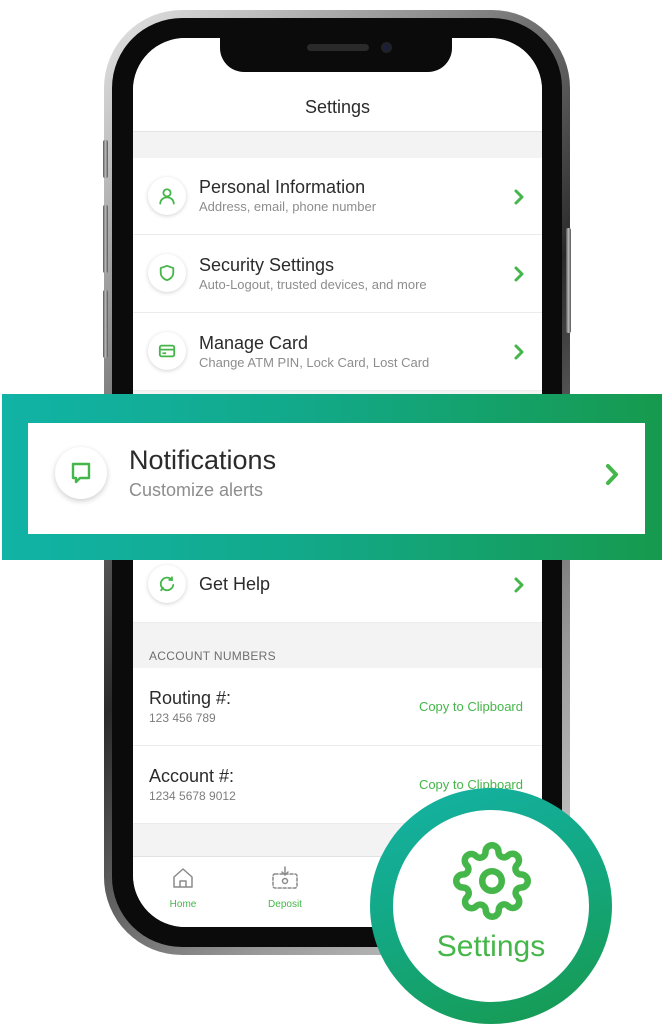 The image size is (662, 1025). Describe the element at coordinates (313, 284) in the screenshot. I see `menu-item-subtitle: Auto-Logout, trusted devices, and more` at that location.